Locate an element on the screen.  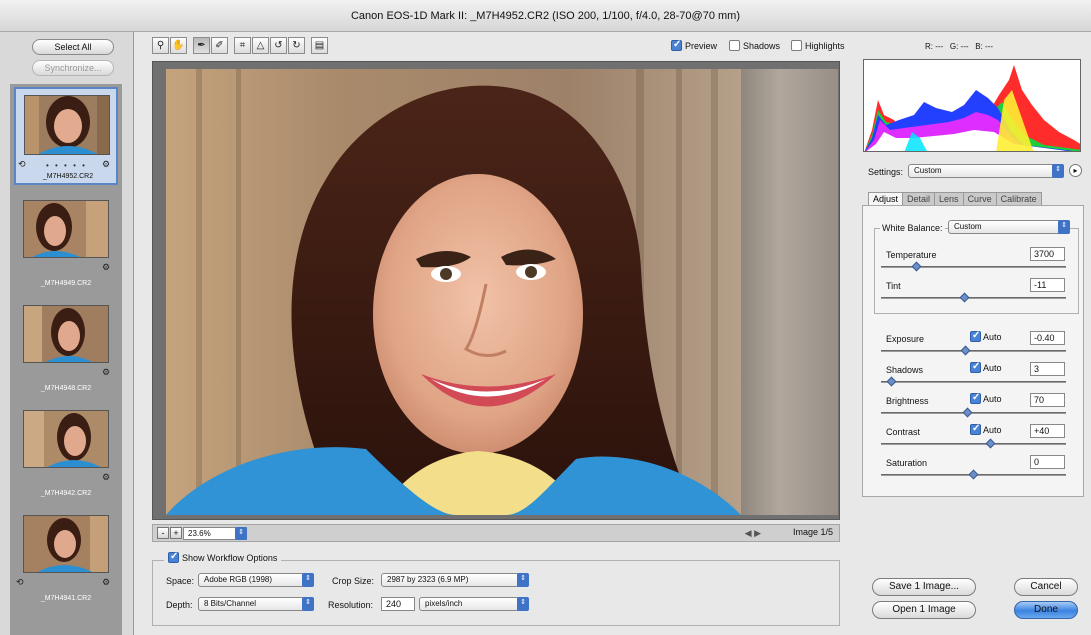
thumbnail-item: ⟲ ⚙ _M7H4941.CR2 is located at coordinates (66, 556).